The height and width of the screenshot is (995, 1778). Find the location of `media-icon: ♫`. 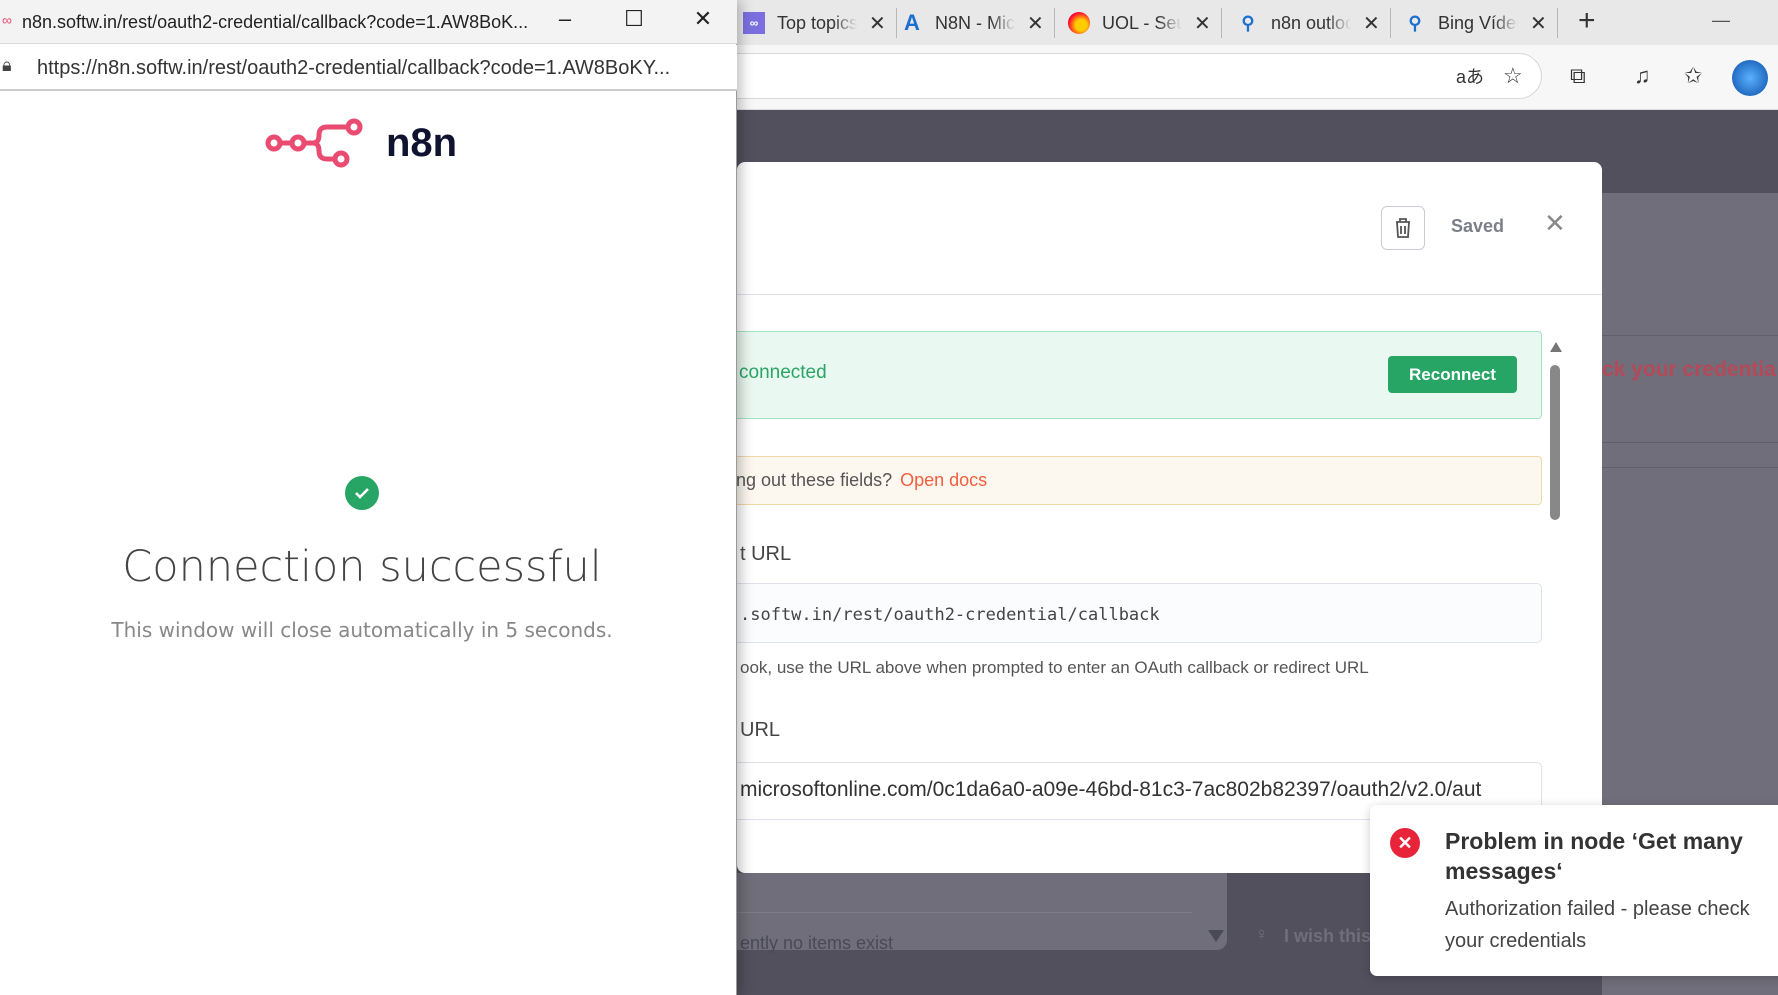

media-icon: ♫ is located at coordinates (1642, 76).